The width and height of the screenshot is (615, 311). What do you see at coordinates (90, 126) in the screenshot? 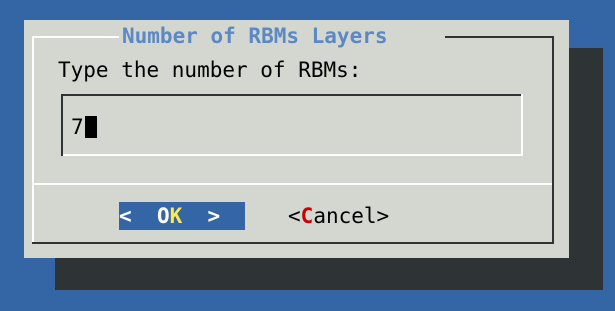
I see `text-cursor` at bounding box center [90, 126].